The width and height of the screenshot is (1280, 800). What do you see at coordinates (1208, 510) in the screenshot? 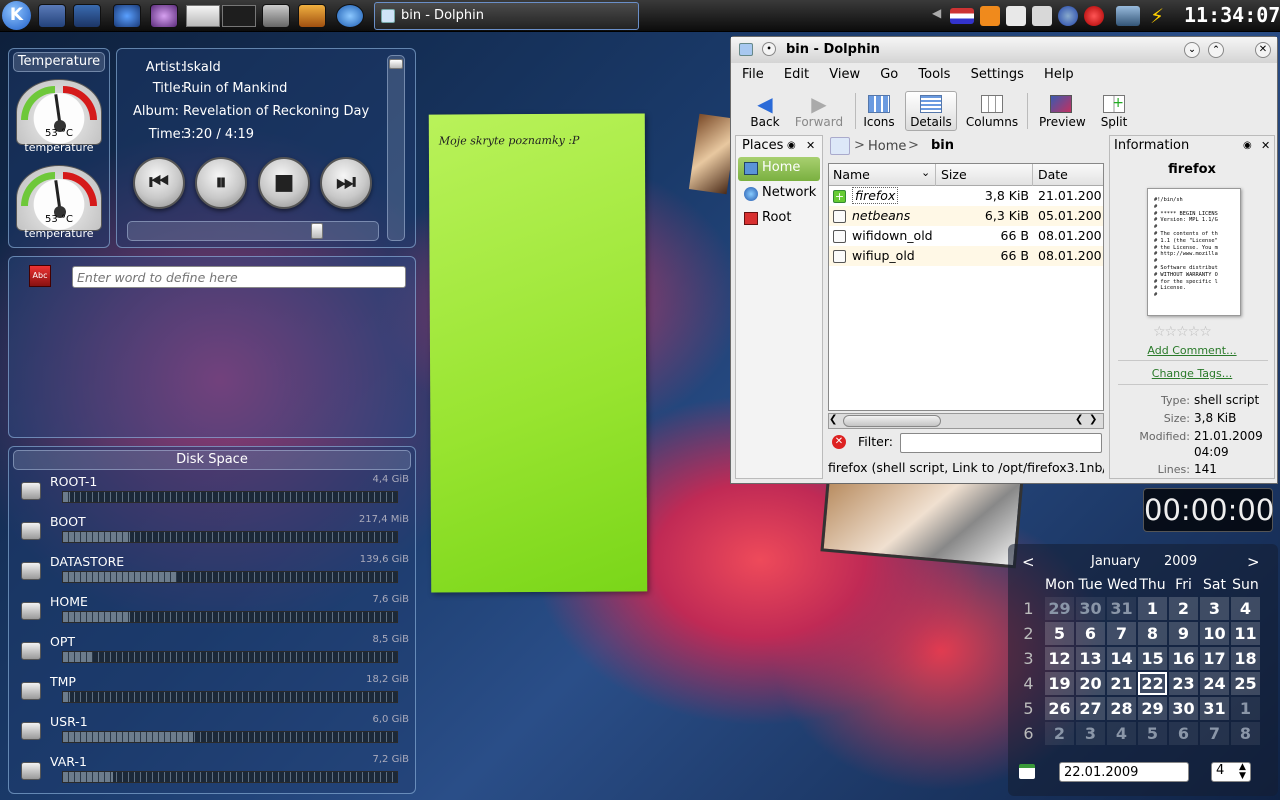
I see `timer-display: 00:00:00` at bounding box center [1208, 510].